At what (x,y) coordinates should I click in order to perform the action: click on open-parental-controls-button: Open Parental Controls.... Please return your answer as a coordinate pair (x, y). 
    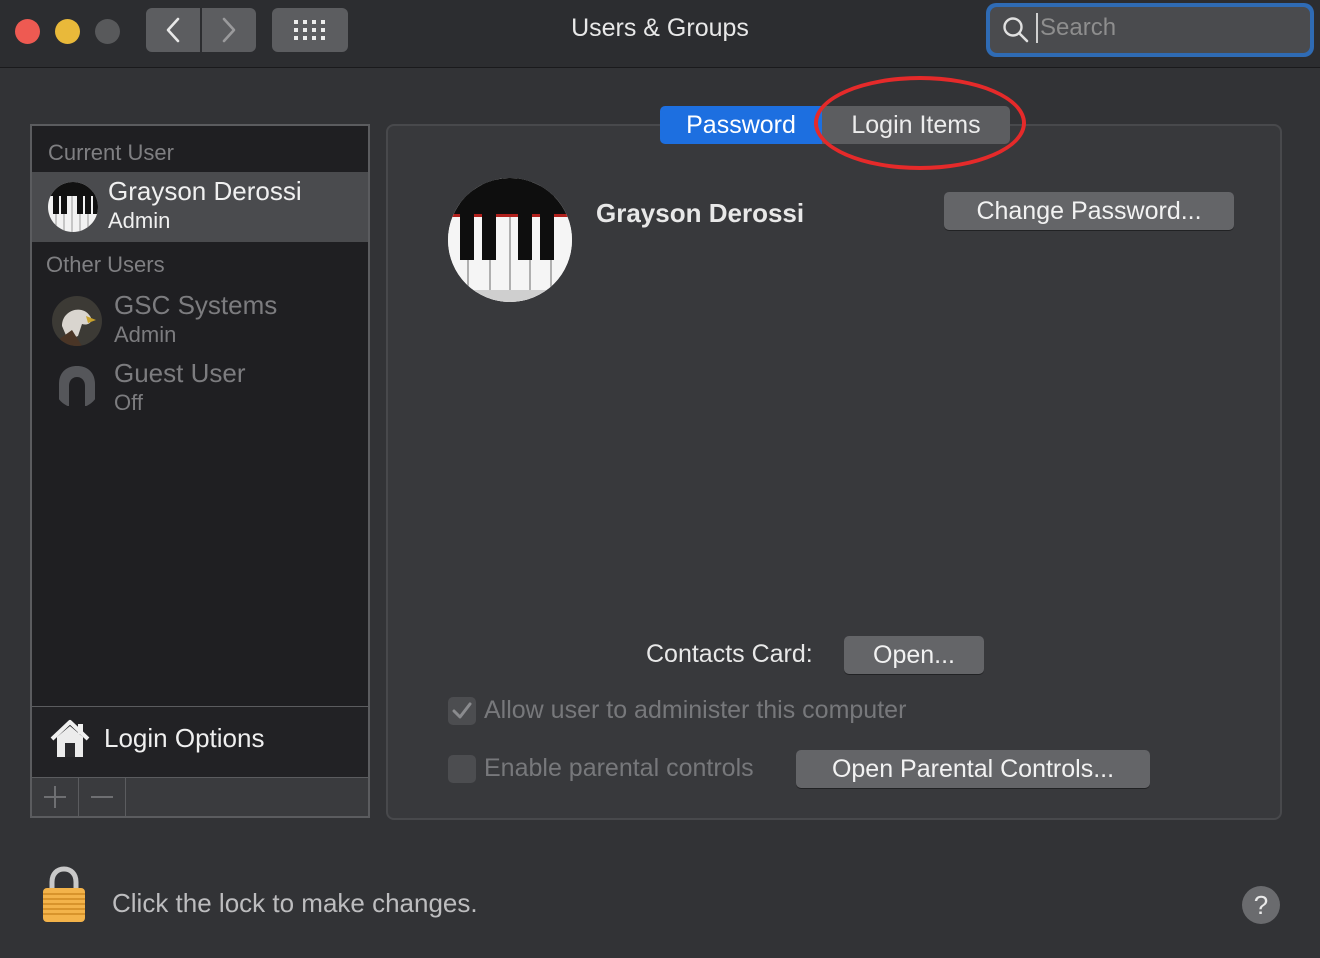
    Looking at the image, I should click on (973, 769).